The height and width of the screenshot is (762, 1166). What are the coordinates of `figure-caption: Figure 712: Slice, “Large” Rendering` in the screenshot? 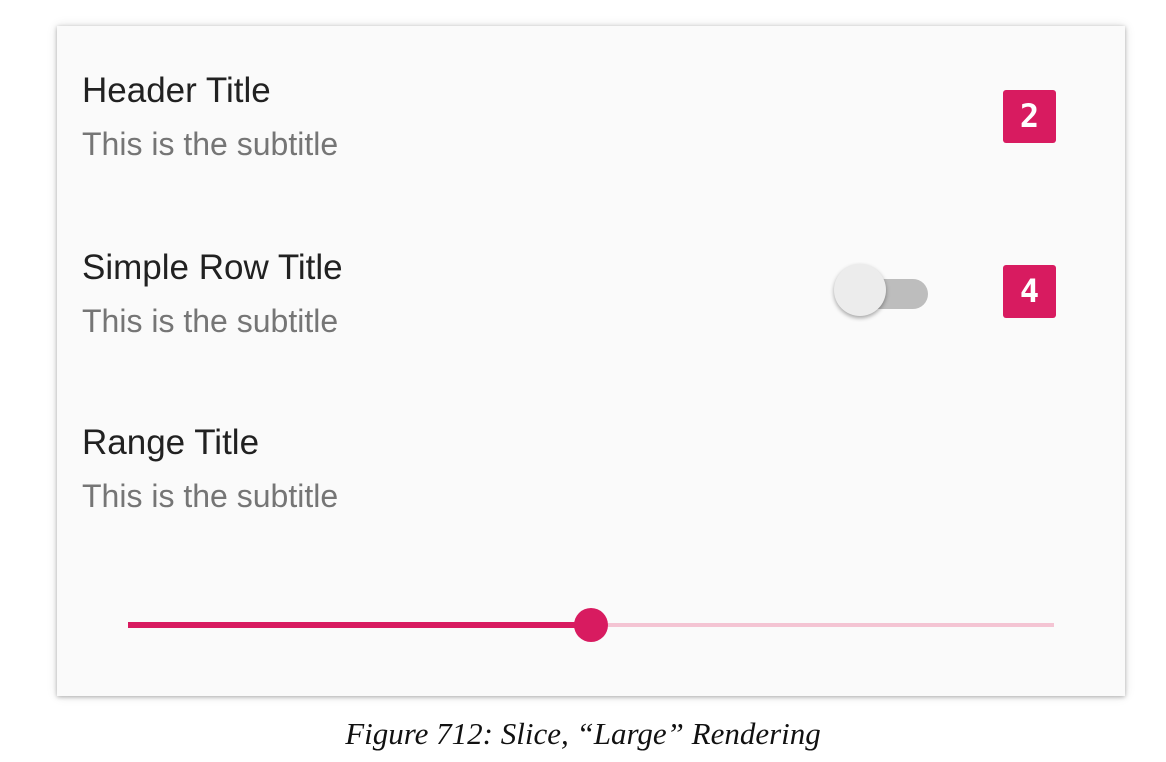 It's located at (583, 733).